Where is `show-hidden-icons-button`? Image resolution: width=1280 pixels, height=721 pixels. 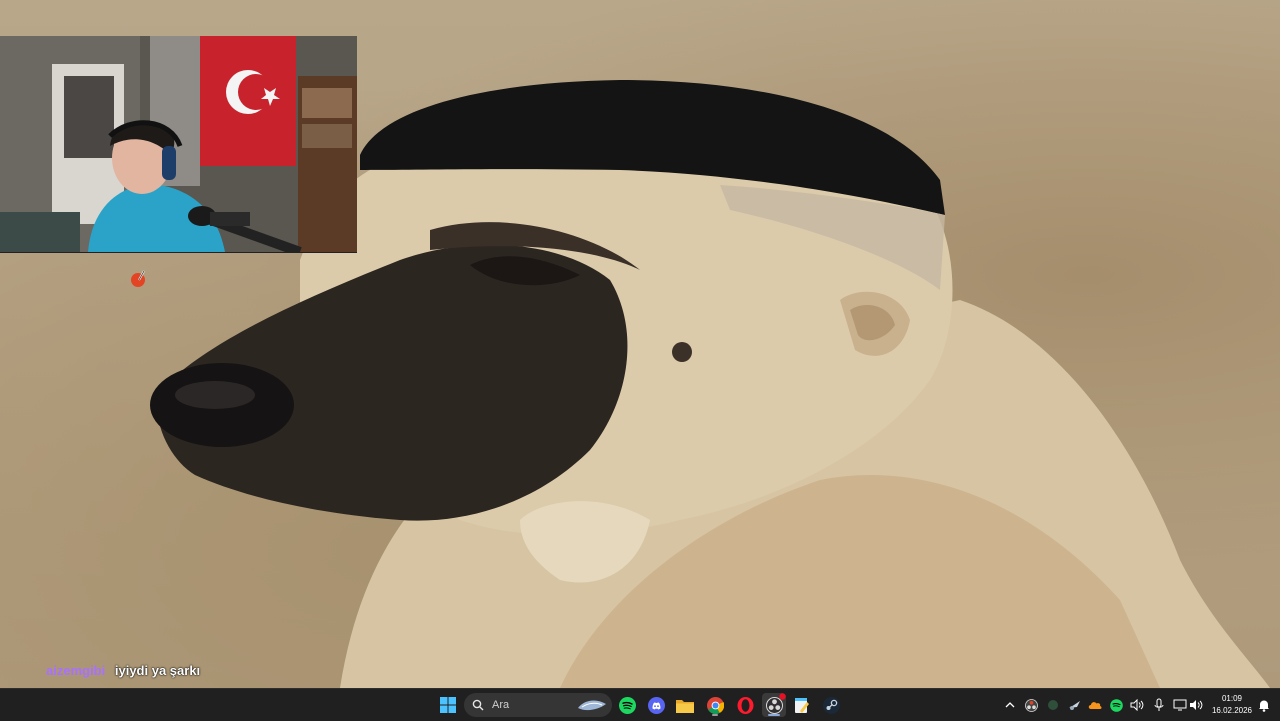
show-hidden-icons-button is located at coordinates (1010, 705).